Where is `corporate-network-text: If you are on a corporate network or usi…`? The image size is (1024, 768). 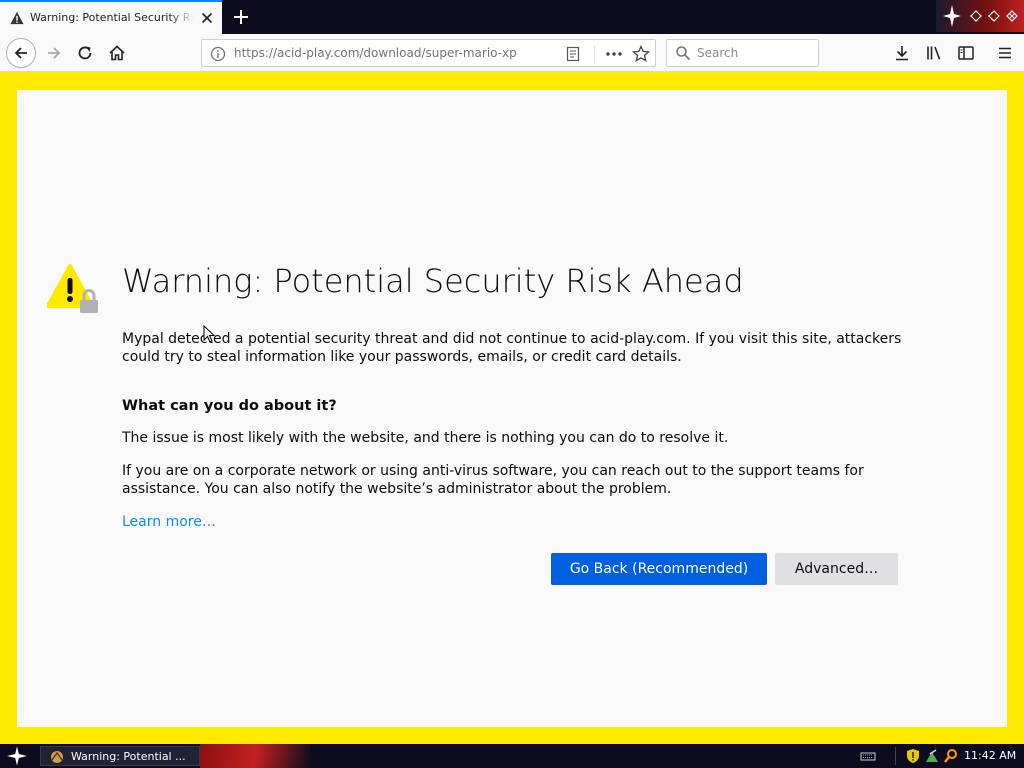 corporate-network-text: If you are on a corporate network or usi… is located at coordinates (493, 480).